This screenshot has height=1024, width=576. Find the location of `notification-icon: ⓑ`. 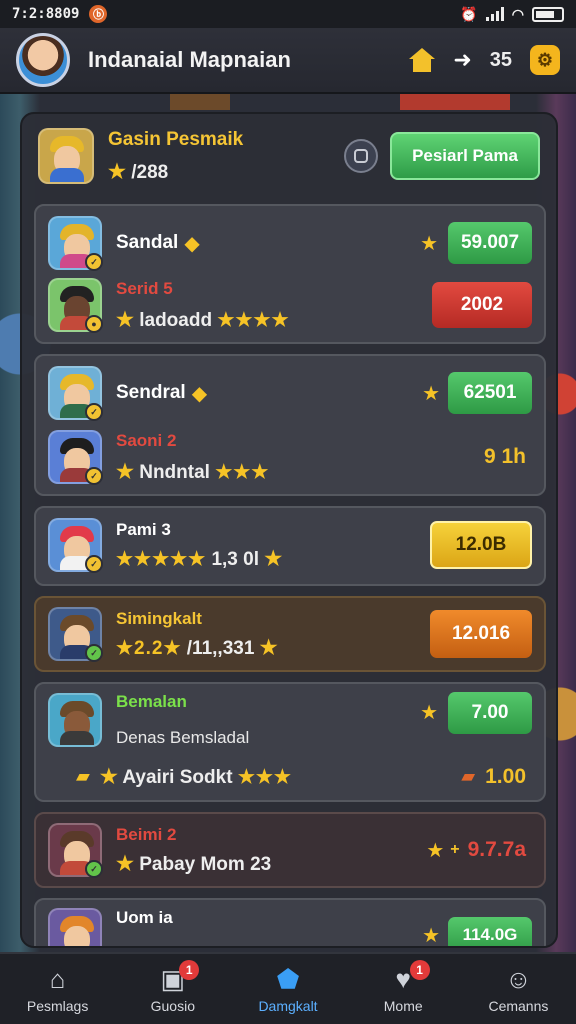

notification-icon: ⓑ is located at coordinates (98, 14).